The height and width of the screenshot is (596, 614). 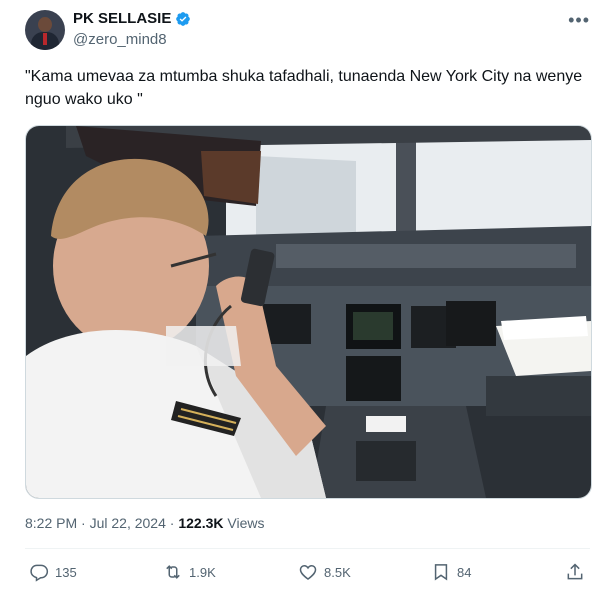 What do you see at coordinates (307, 548) in the screenshot?
I see `divider` at bounding box center [307, 548].